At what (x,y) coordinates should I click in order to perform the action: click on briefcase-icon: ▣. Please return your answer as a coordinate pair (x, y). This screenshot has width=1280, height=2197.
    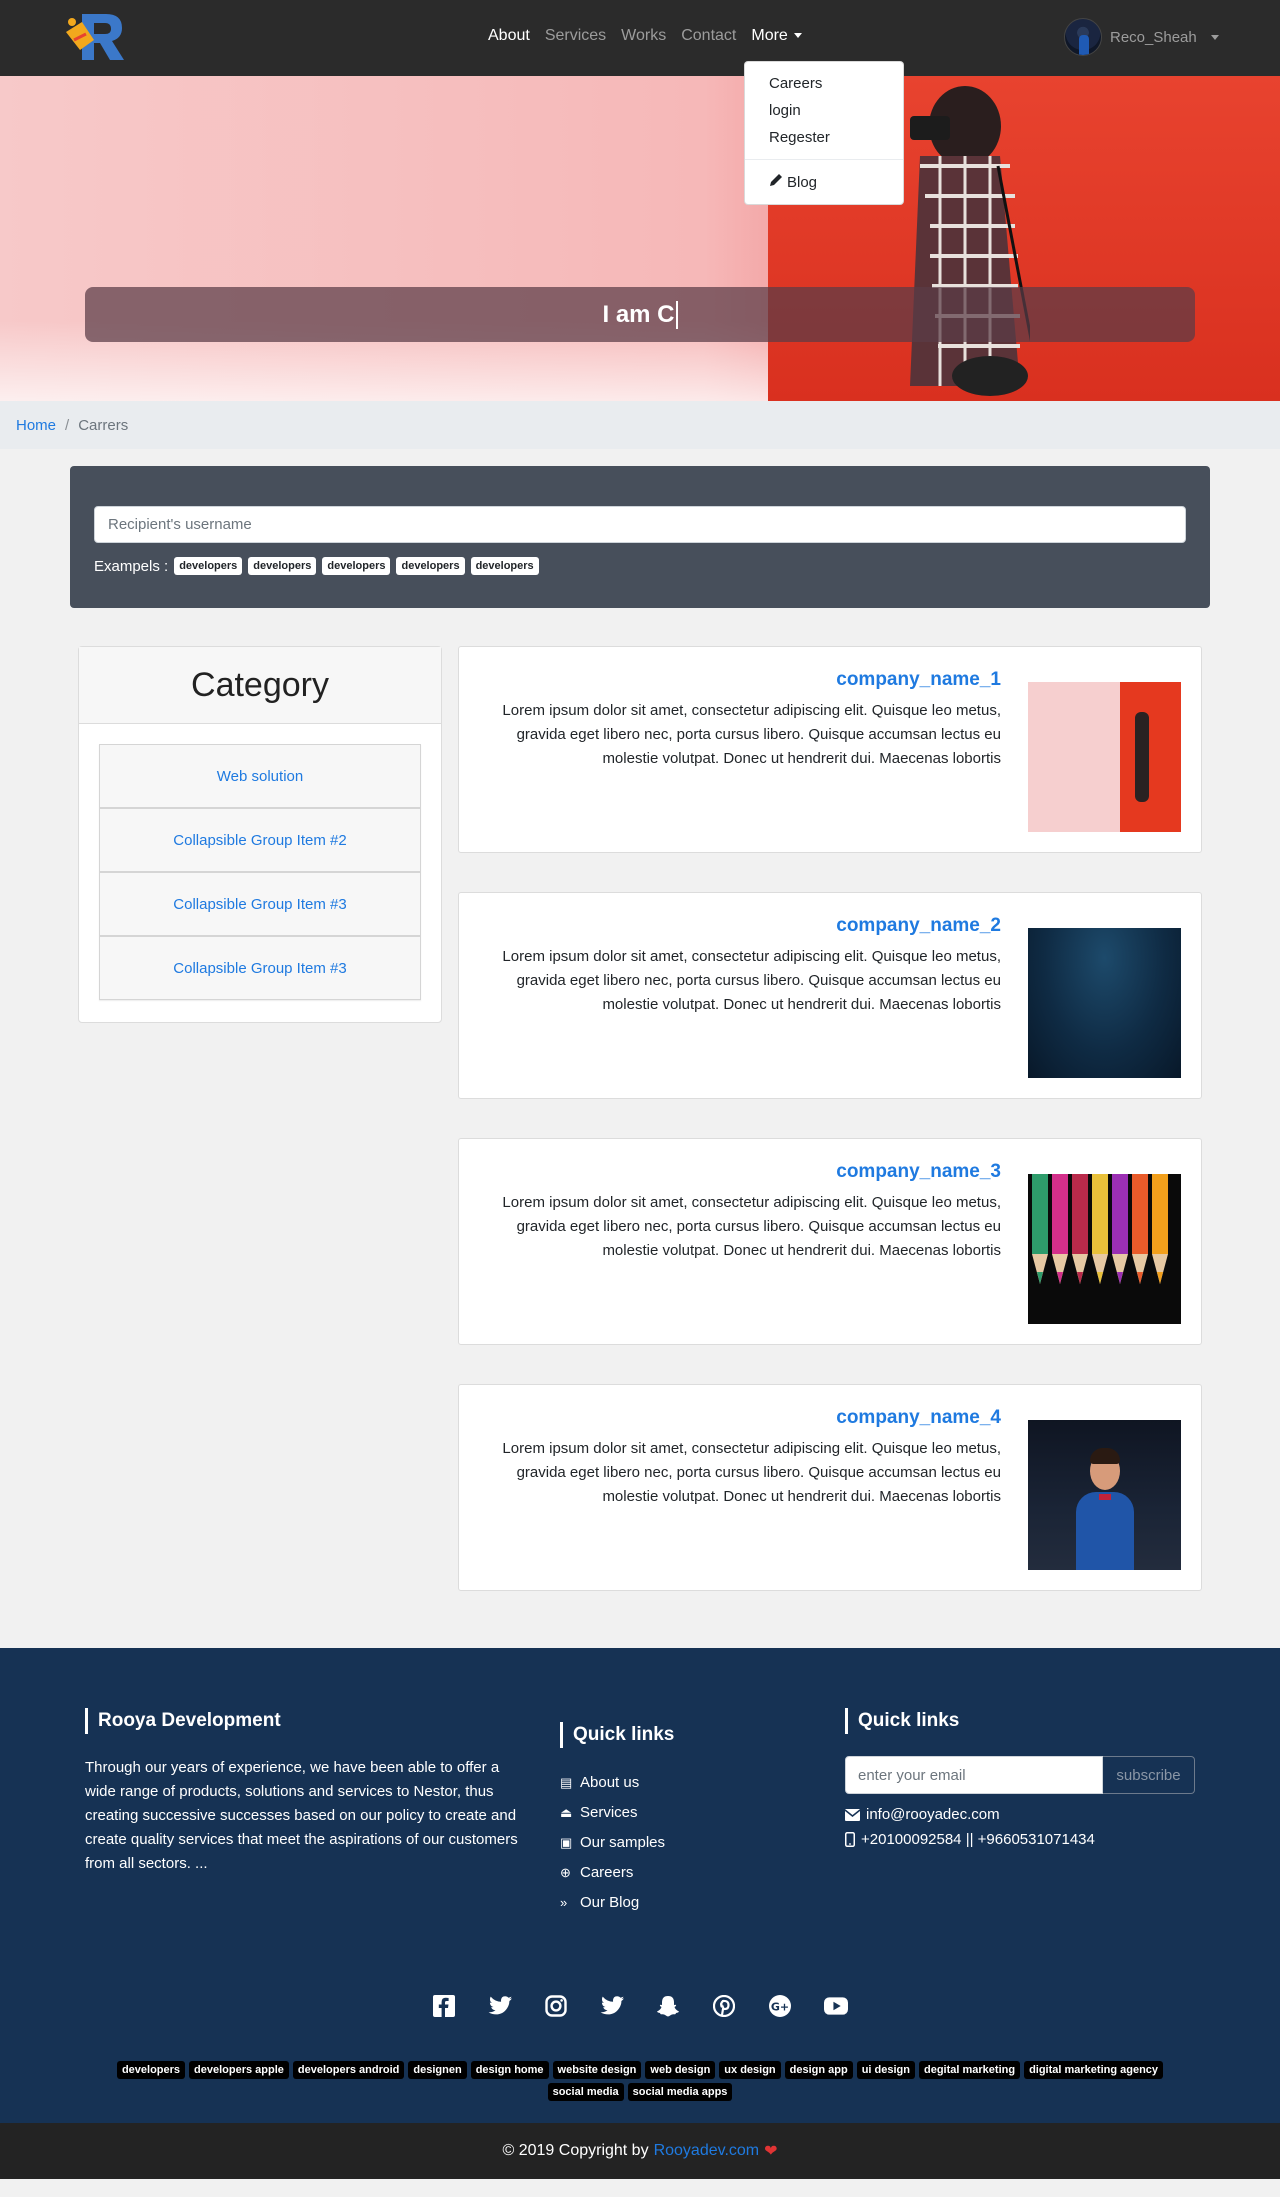
    Looking at the image, I should click on (566, 1842).